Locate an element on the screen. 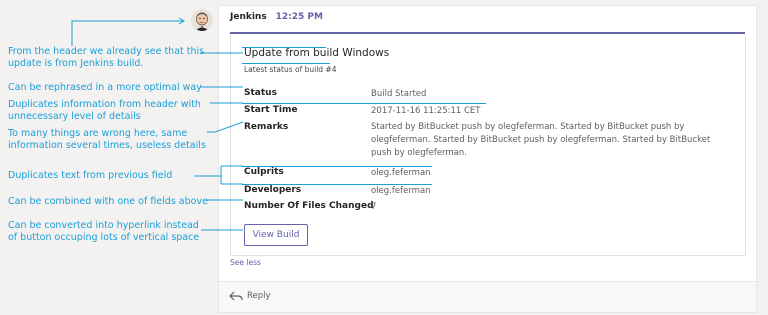  message-timestamp: 12:25 PM is located at coordinates (299, 17).